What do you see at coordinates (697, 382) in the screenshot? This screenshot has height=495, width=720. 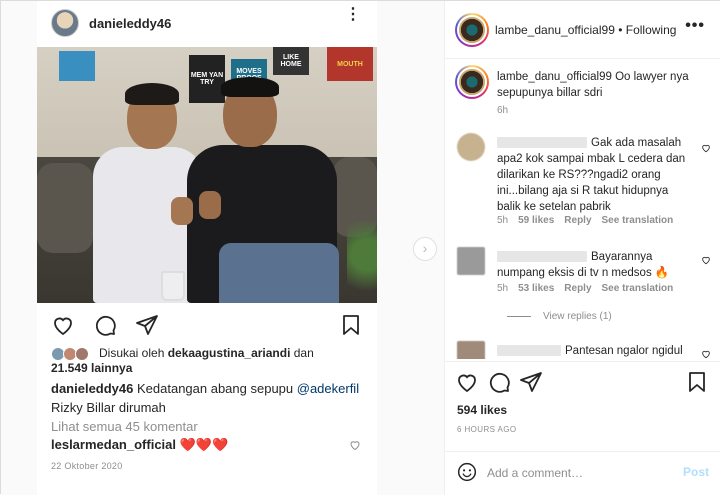 I see `bookmark-icon` at bounding box center [697, 382].